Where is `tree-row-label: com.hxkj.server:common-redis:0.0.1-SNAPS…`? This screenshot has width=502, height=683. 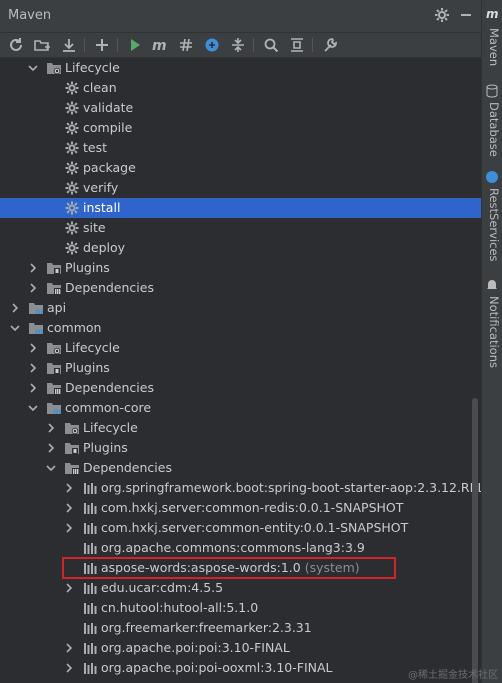
tree-row-label: com.hxkj.server:common-redis:0.0.1-SNAPS… is located at coordinates (252, 507).